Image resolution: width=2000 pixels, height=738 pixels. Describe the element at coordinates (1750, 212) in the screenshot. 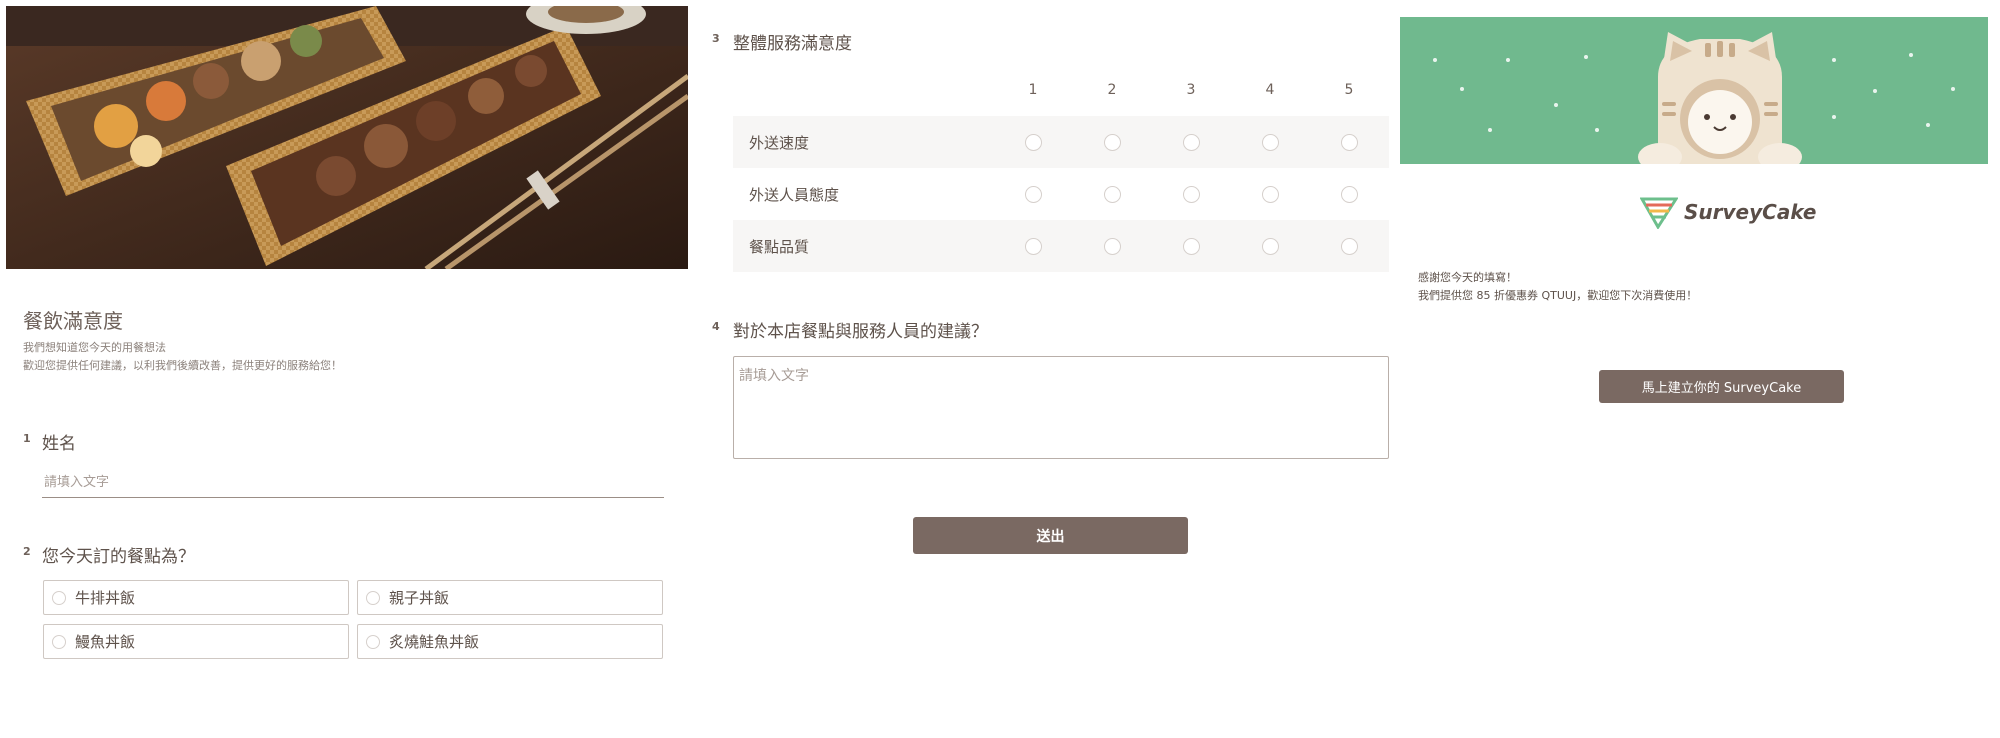

I see `brand-name: SurveyCake` at that location.